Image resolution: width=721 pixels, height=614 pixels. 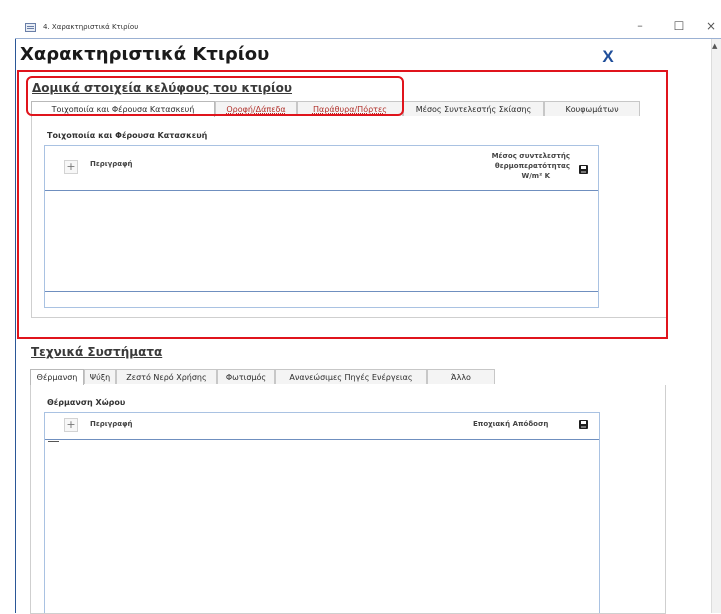 What do you see at coordinates (15, 325) in the screenshot?
I see `form-left-border` at bounding box center [15, 325].